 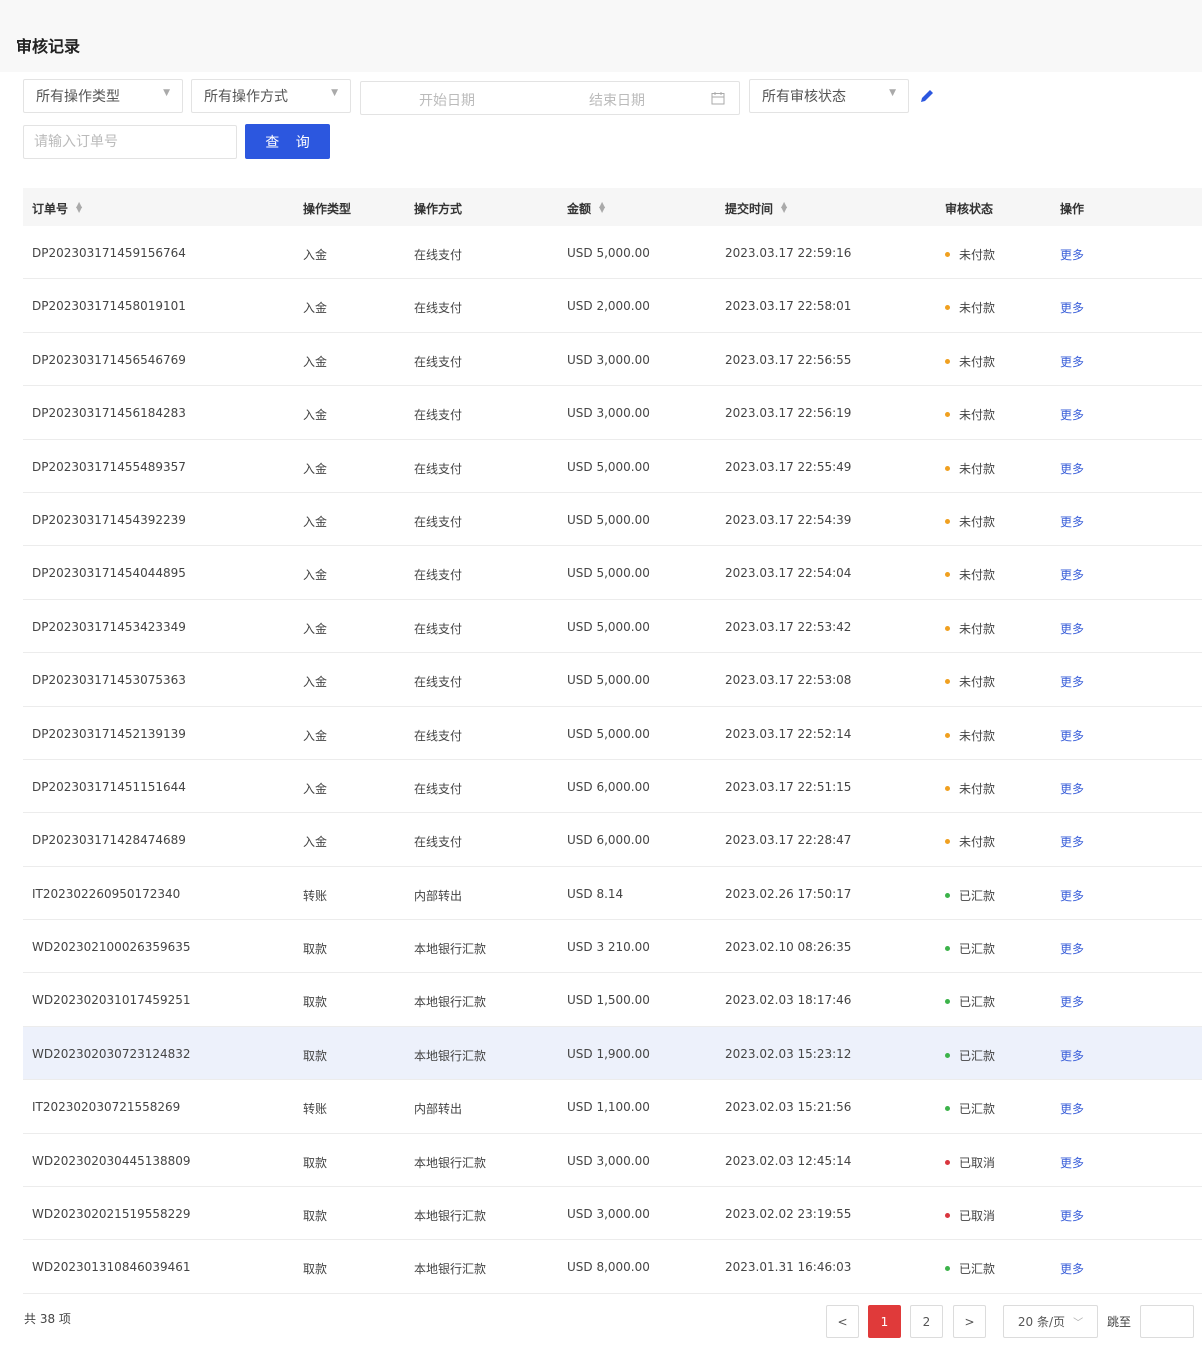 I want to click on status-badge: 未付款, so click(x=970, y=841).